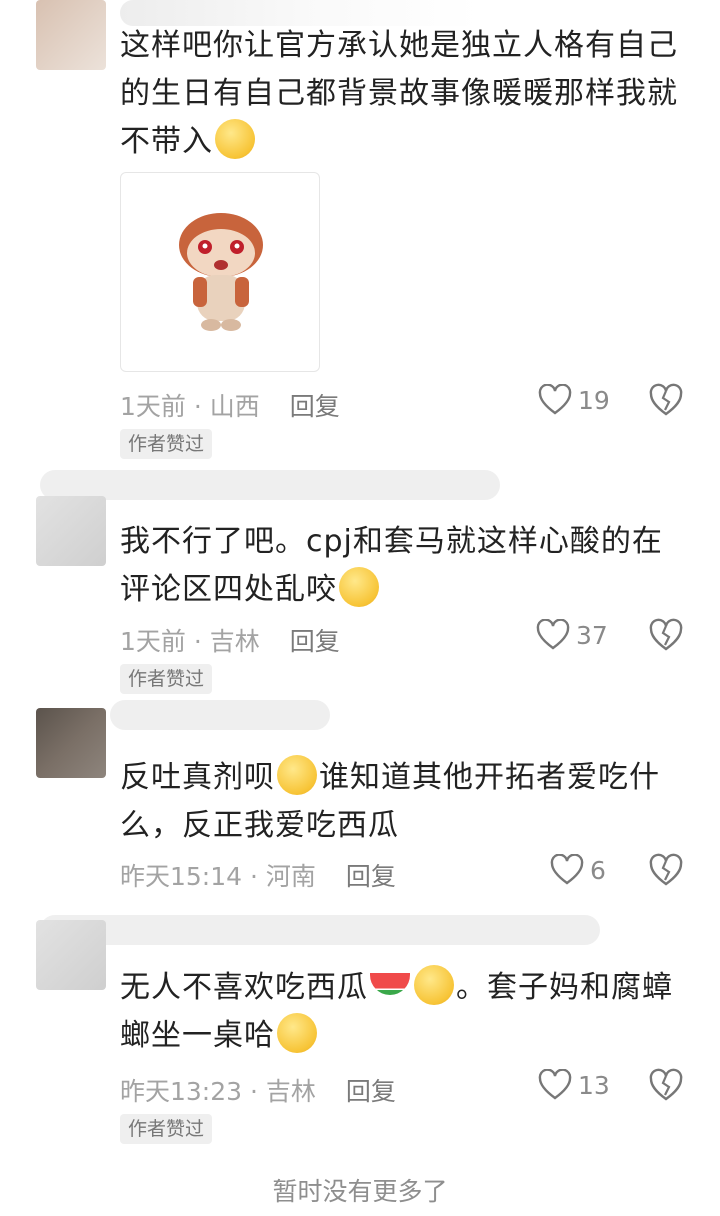 The height and width of the screenshot is (1216, 720). What do you see at coordinates (190, 406) in the screenshot?
I see `time-location: 1天前 · 山西` at bounding box center [190, 406].